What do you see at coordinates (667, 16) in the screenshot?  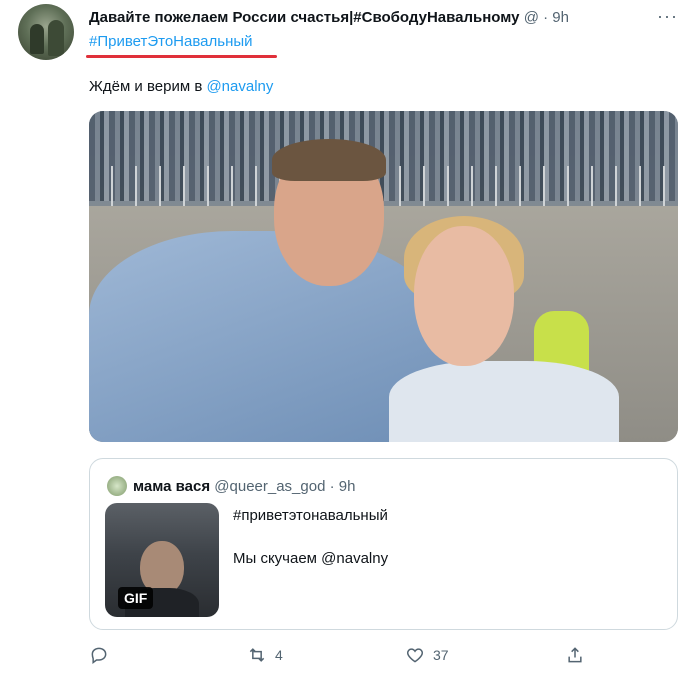 I see `more-horizontal-icon: ···` at bounding box center [667, 16].